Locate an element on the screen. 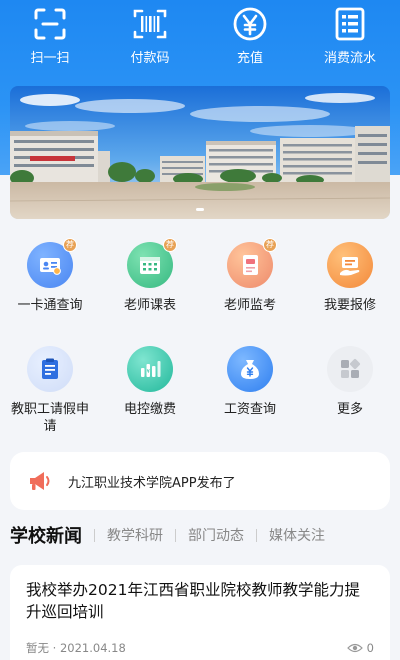 This screenshot has width=400, height=660. salary-query-label: 工资查询 is located at coordinates (249, 409).